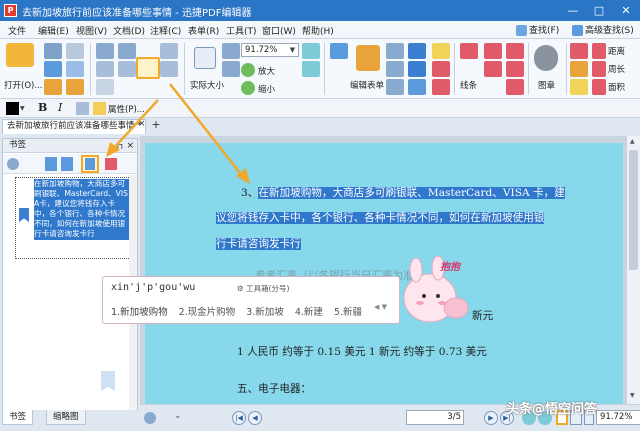 This screenshot has height=431, width=640. I want to click on menu-file: 文件, so click(17, 30).